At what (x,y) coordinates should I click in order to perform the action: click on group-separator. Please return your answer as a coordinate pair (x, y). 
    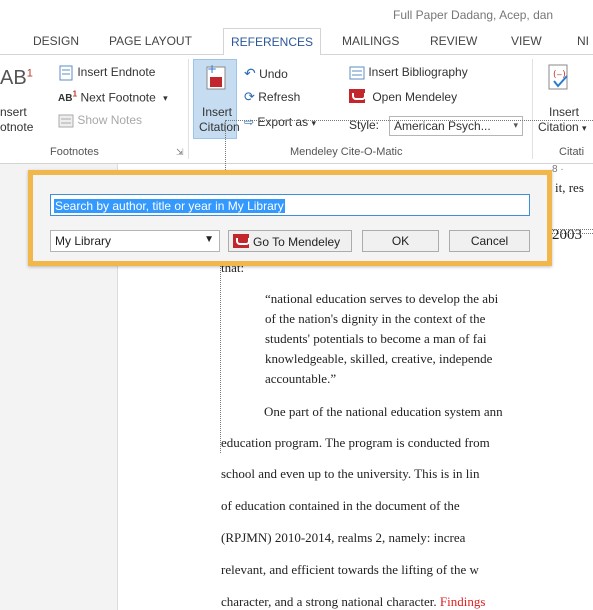
    Looking at the image, I should click on (188, 109).